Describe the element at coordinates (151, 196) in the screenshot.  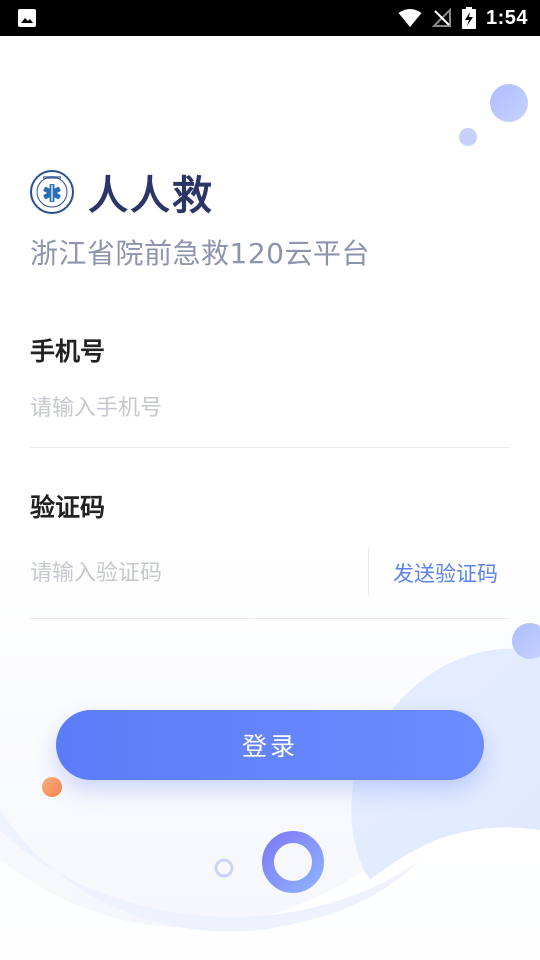
I see `app-name: 人人救` at that location.